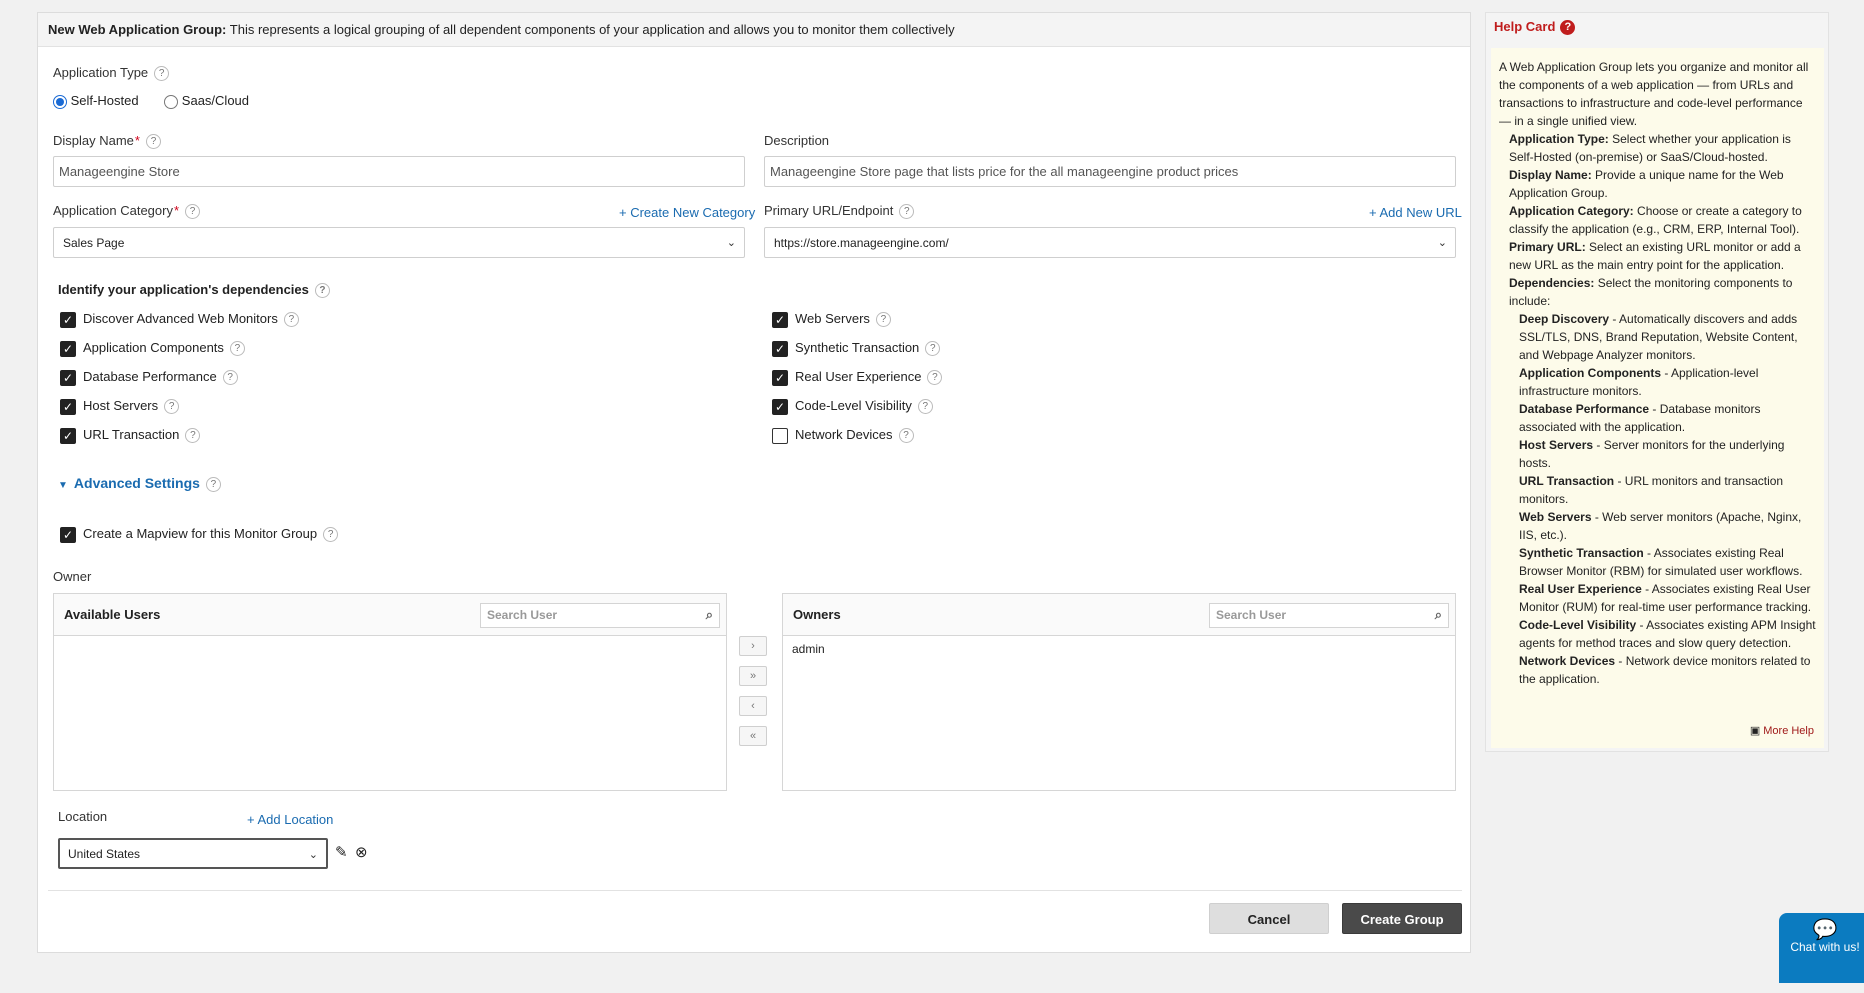 The width and height of the screenshot is (1864, 993). Describe the element at coordinates (780, 435) in the screenshot. I see `checkbox-unchecked-icon` at that location.